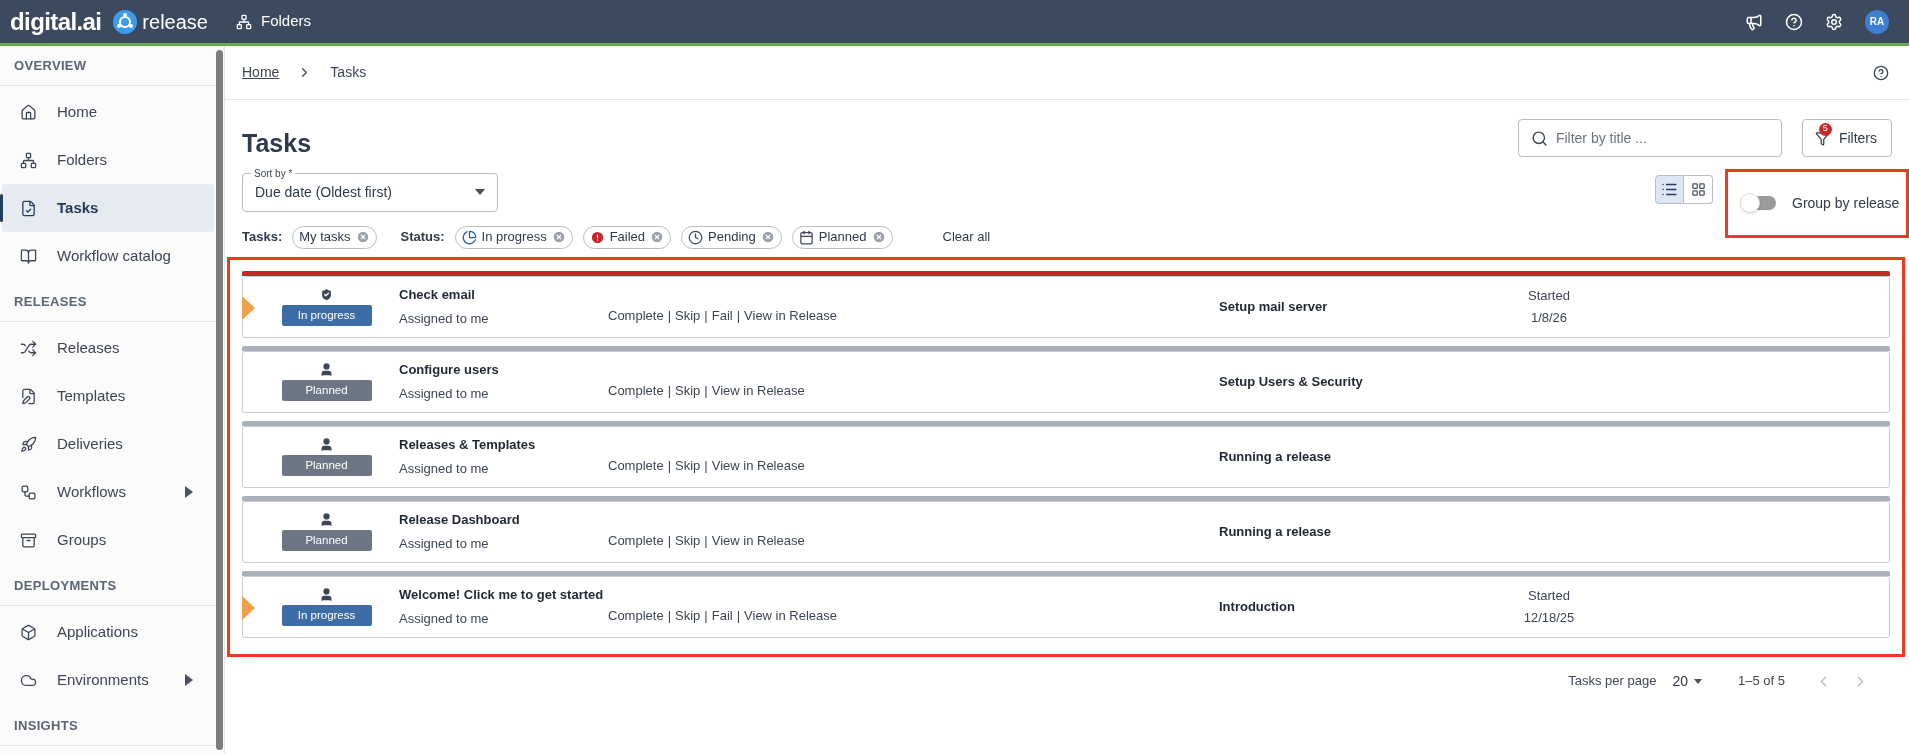 This screenshot has height=754, width=1909. What do you see at coordinates (65, 585) in the screenshot?
I see `section-heading: DEPLOYMENTS` at bounding box center [65, 585].